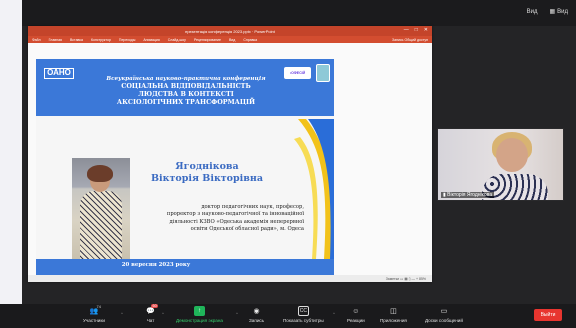 The height and width of the screenshot is (328, 576). I want to click on whiteboards-label: Доски сообщений, so click(444, 320).